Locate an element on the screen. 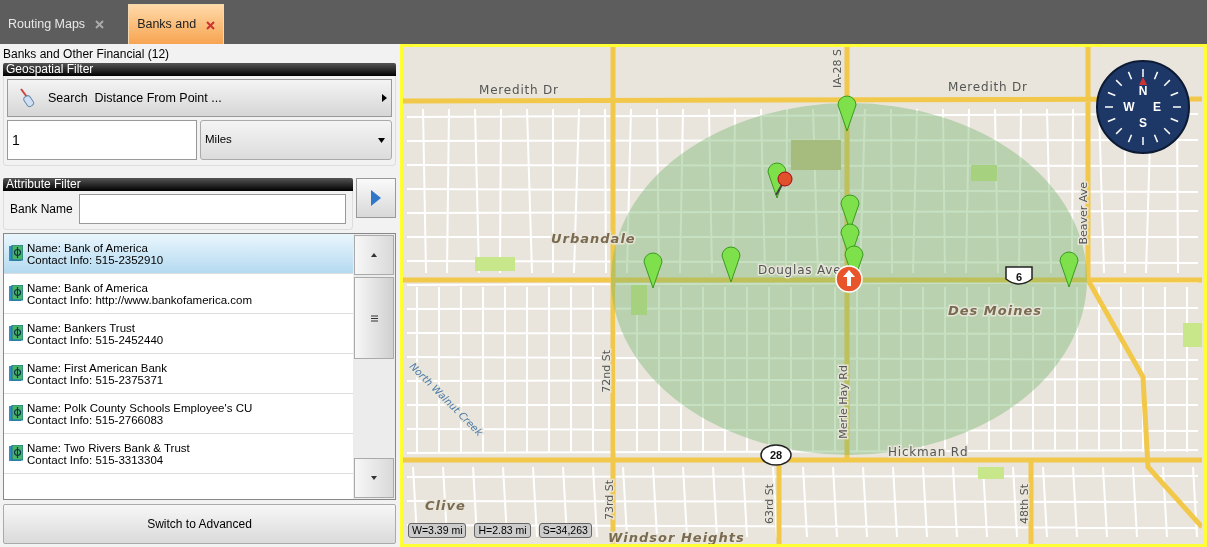 This screenshot has width=1207, height=547. down-arrow-icon is located at coordinates (374, 478).